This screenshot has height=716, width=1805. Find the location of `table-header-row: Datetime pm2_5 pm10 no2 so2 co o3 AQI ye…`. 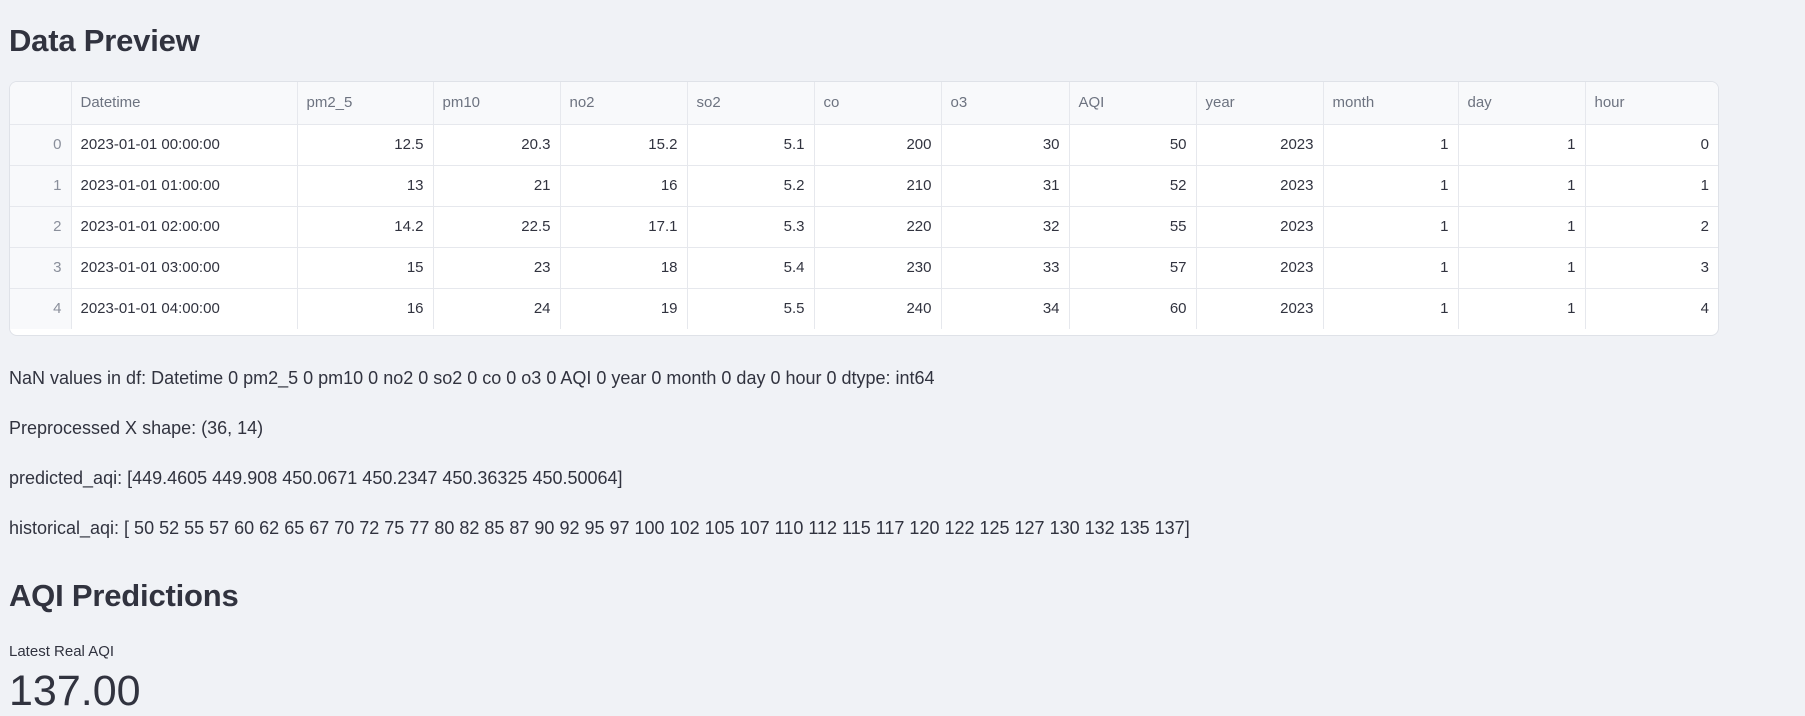

table-header-row: Datetime pm2_5 pm10 no2 so2 co o3 AQI ye… is located at coordinates (864, 103).